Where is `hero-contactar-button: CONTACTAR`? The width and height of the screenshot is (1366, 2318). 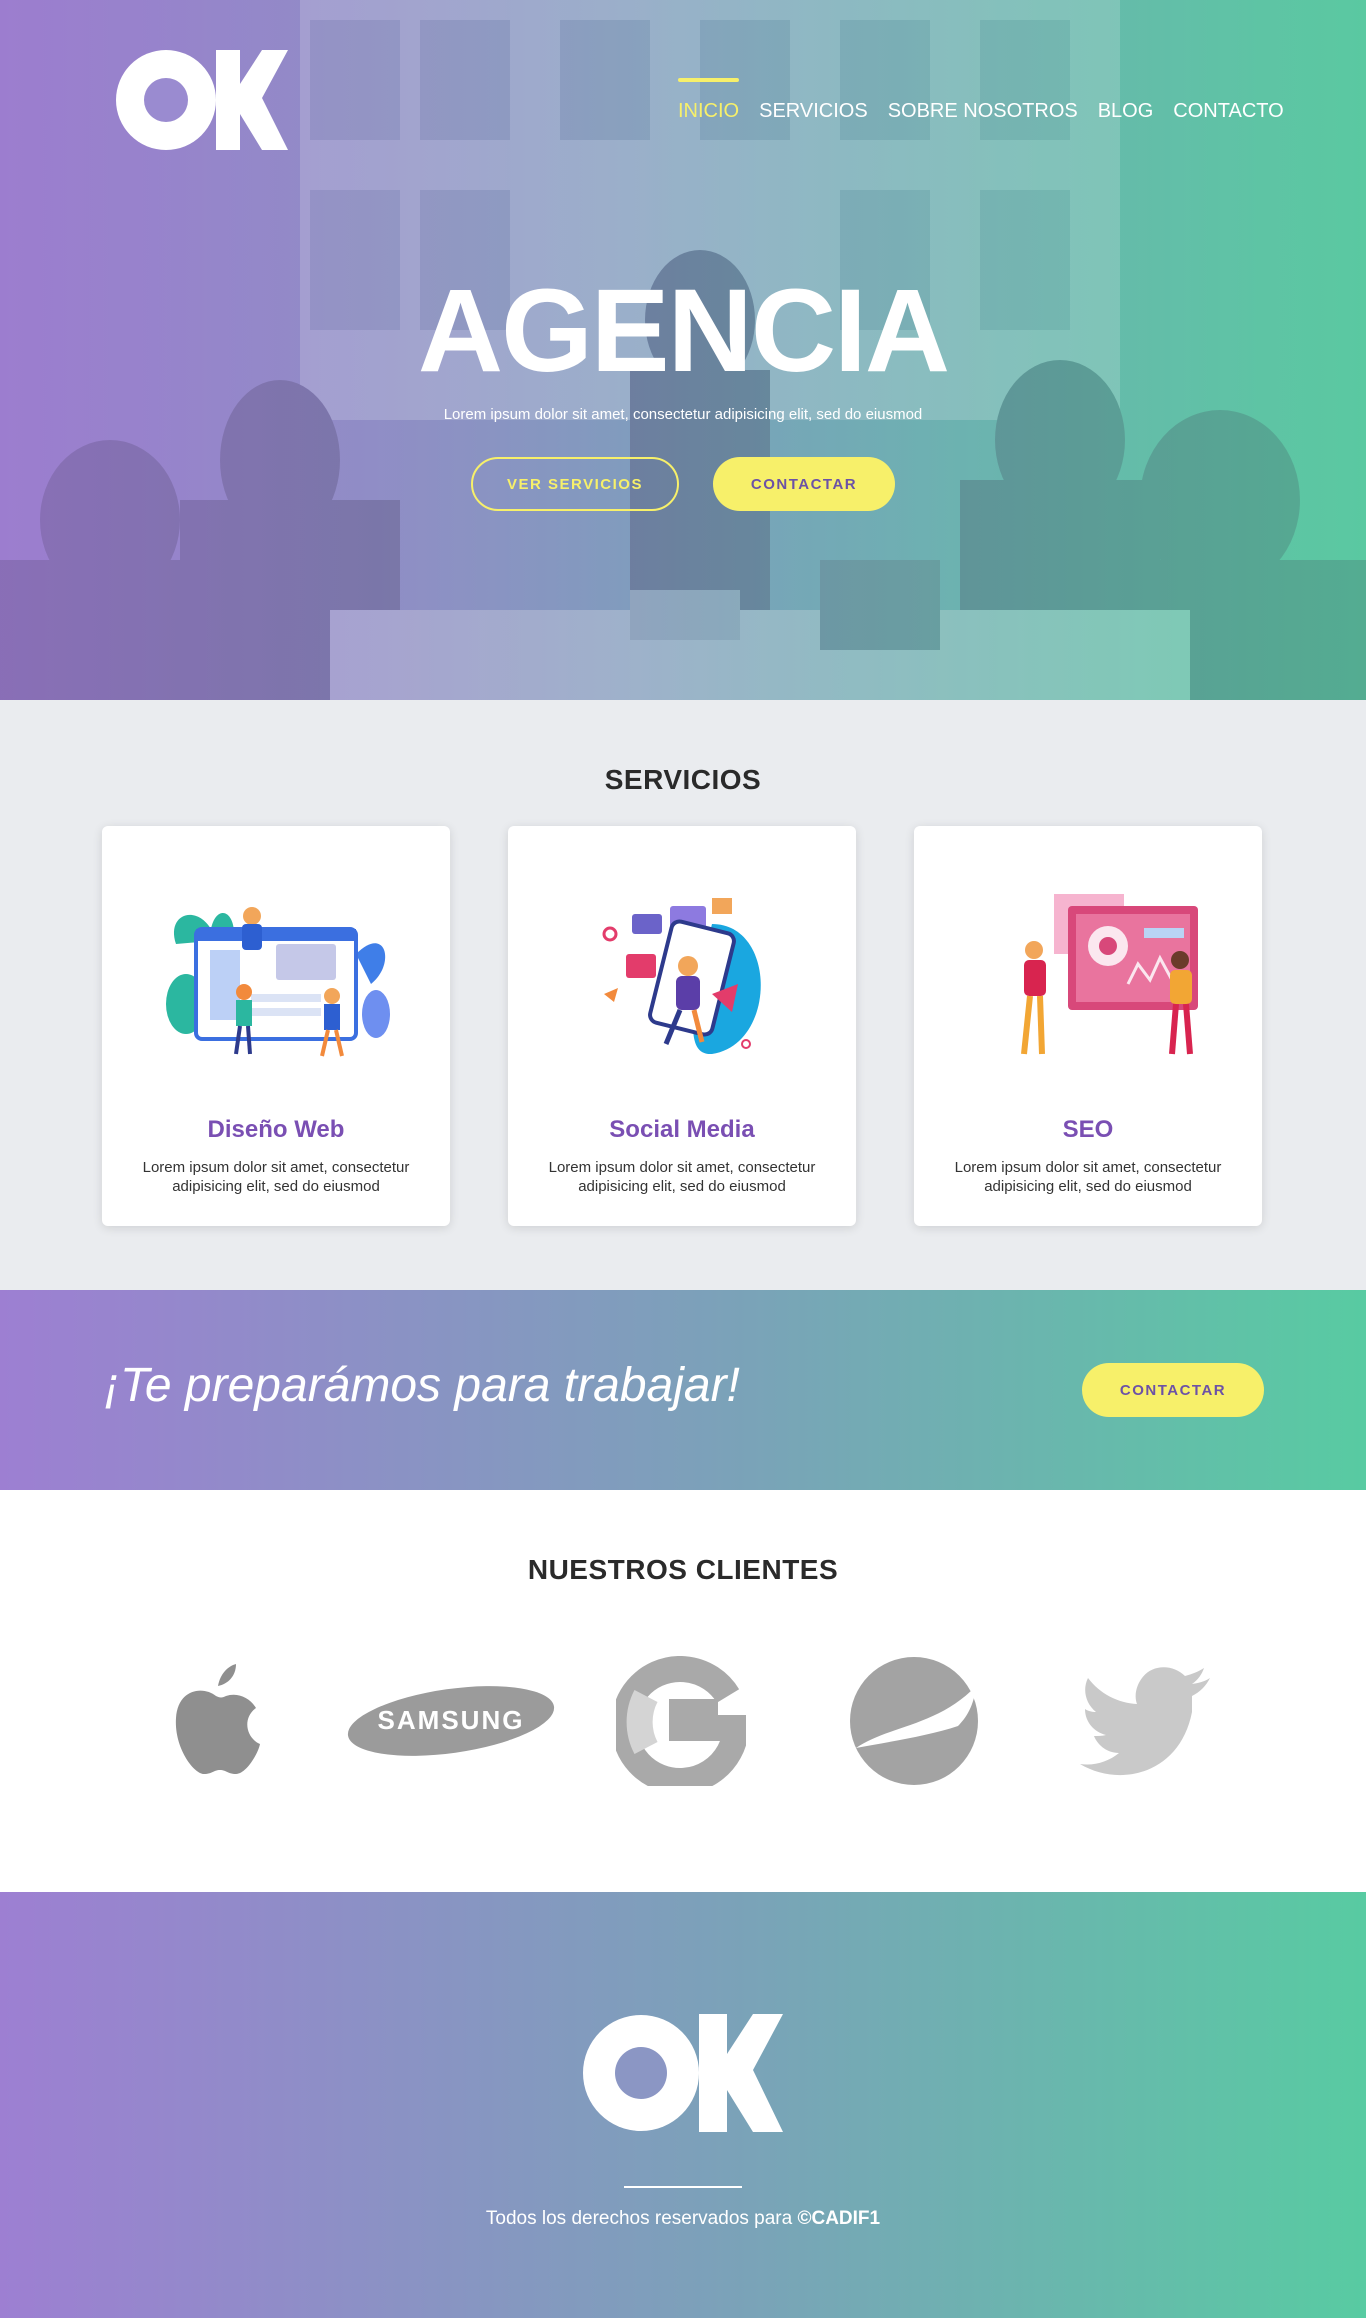
hero-contactar-button: CONTACTAR is located at coordinates (804, 484).